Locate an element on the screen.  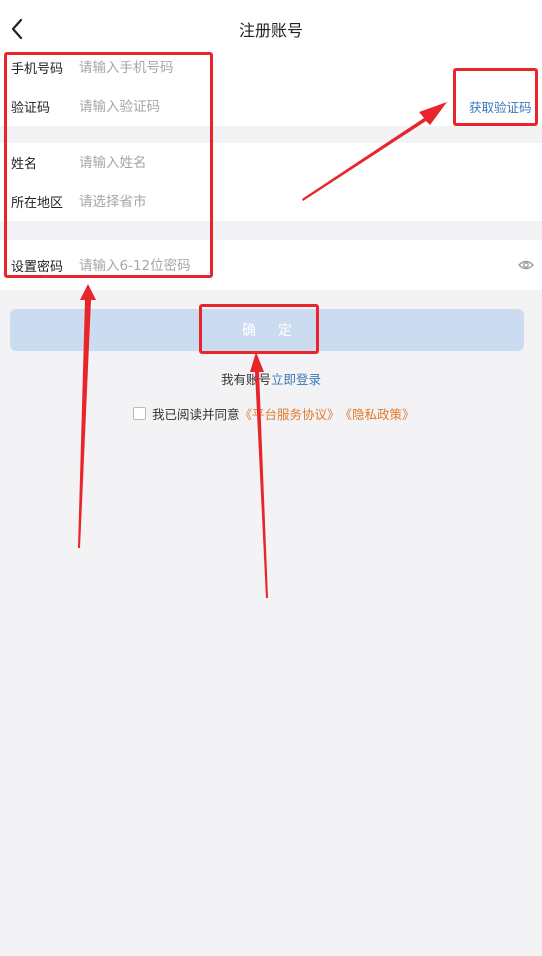
login-prefix: 我有账号 is located at coordinates (245, 379).